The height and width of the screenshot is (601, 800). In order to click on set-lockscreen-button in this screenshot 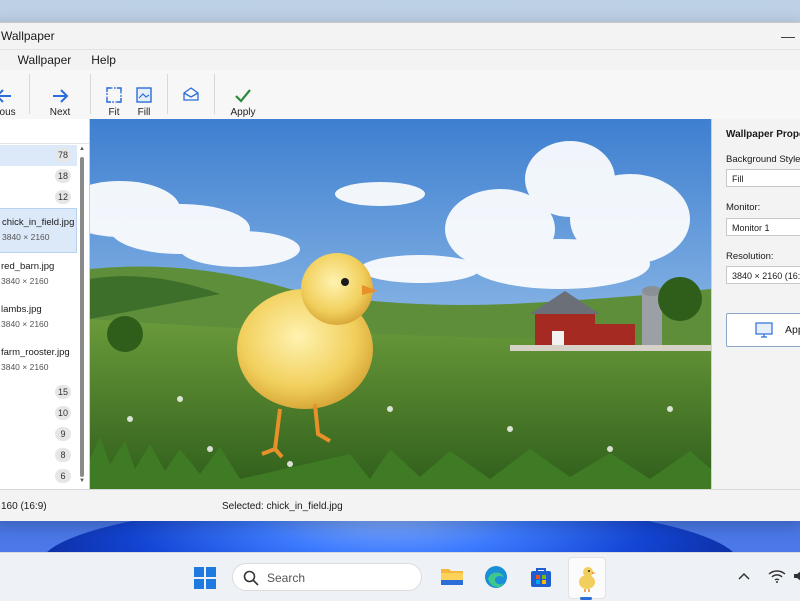, I will do `click(191, 96)`.